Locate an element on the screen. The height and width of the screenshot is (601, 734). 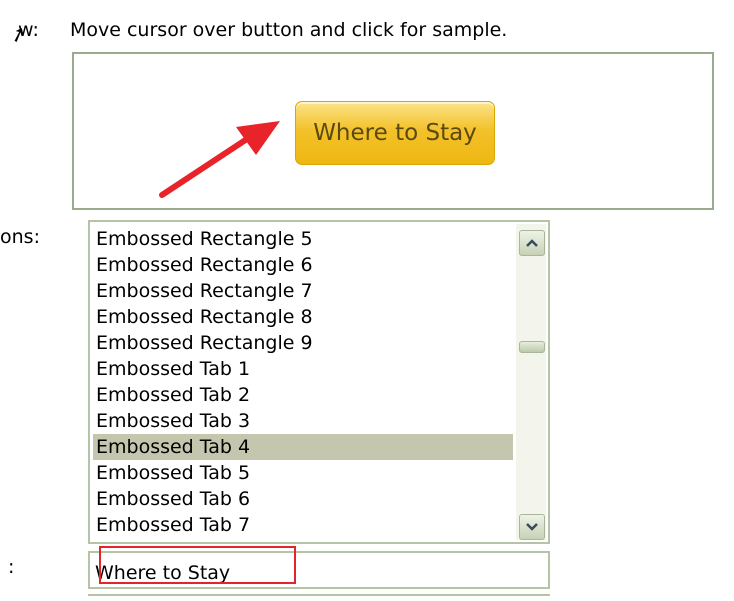
list-item: Embossed Tab 5 is located at coordinates (303, 473).